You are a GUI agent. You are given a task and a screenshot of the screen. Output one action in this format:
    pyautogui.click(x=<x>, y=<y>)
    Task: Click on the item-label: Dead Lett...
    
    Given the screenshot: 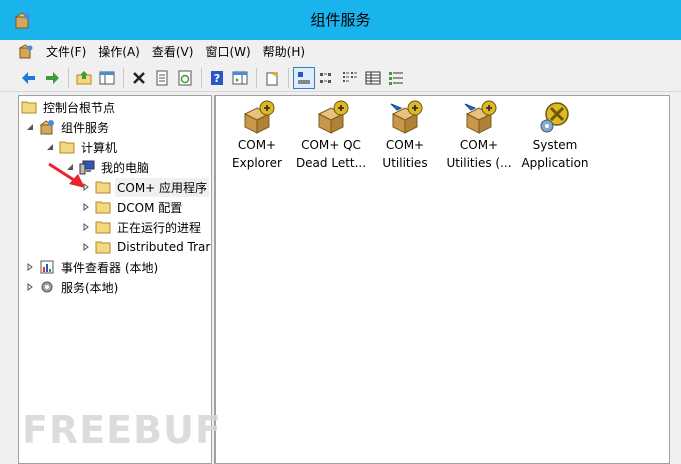 What is the action you would take?
    pyautogui.click(x=331, y=163)
    